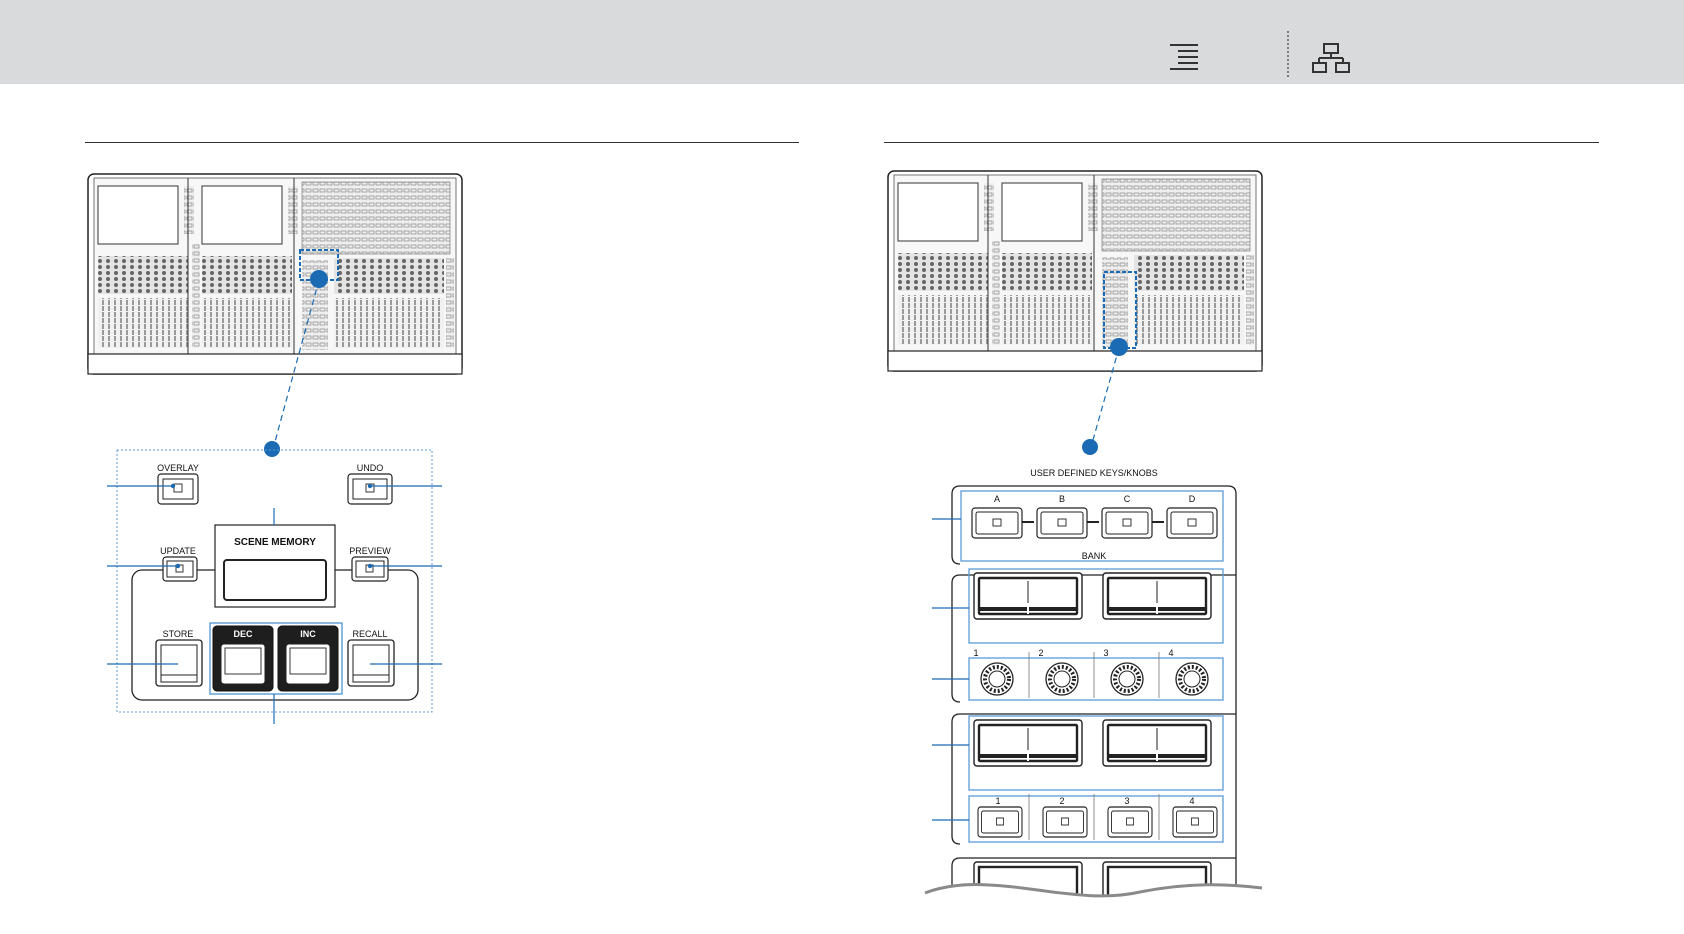 Image resolution: width=1684 pixels, height=934 pixels. What do you see at coordinates (180, 569) in the screenshot?
I see `update-key` at bounding box center [180, 569].